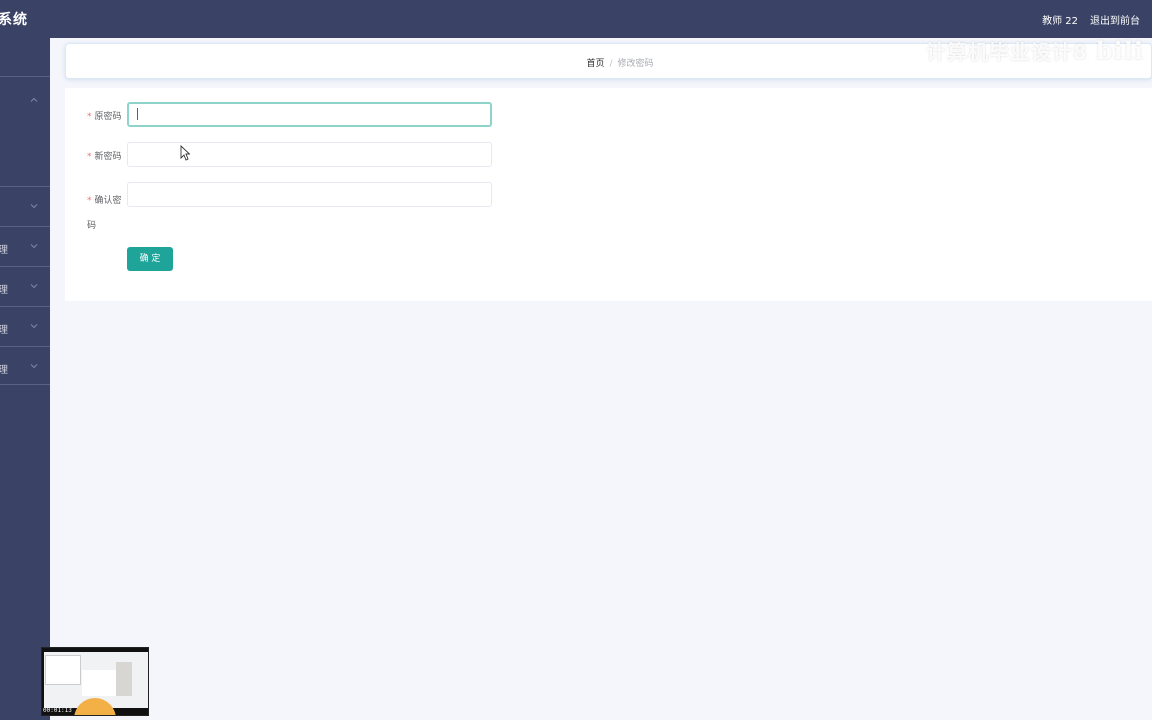 This screenshot has width=1152, height=720. I want to click on mouse-cursor-icon, so click(185, 153).